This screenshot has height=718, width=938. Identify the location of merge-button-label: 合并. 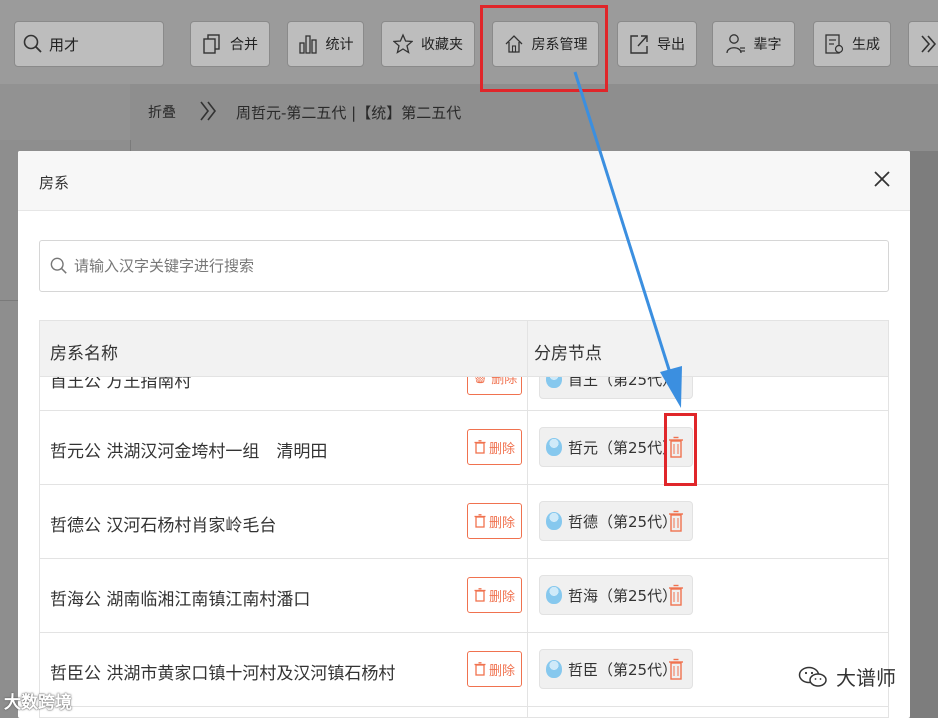
(244, 45).